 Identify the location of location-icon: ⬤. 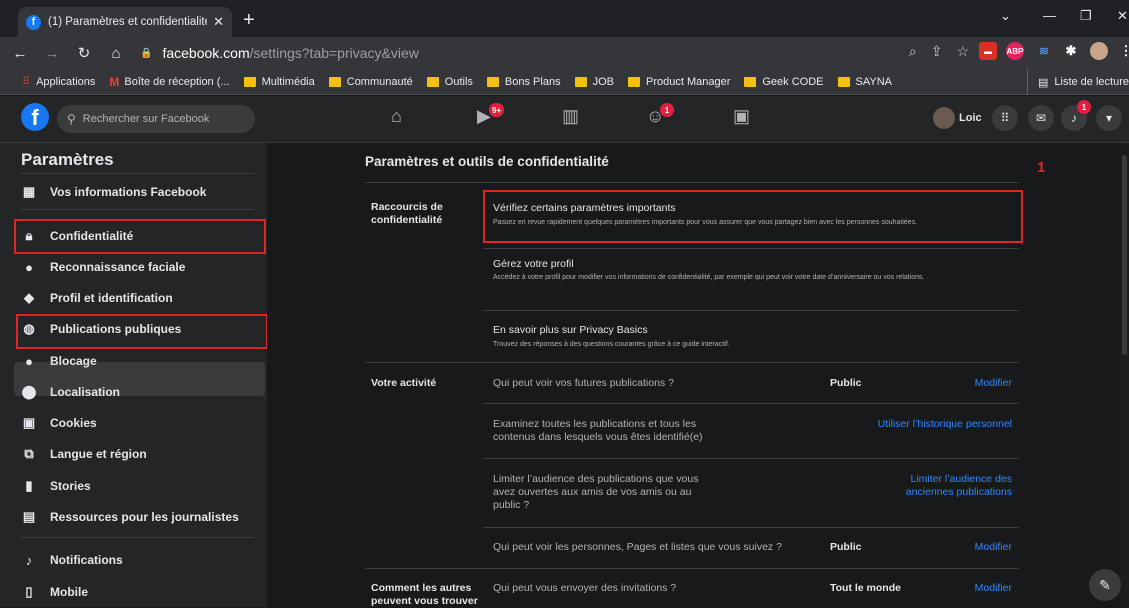
(29, 391).